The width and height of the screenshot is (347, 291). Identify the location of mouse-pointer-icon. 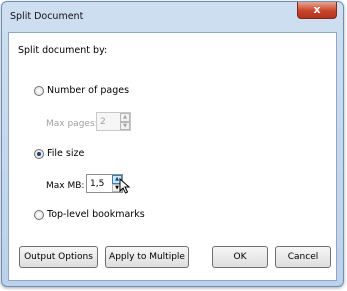
(125, 186).